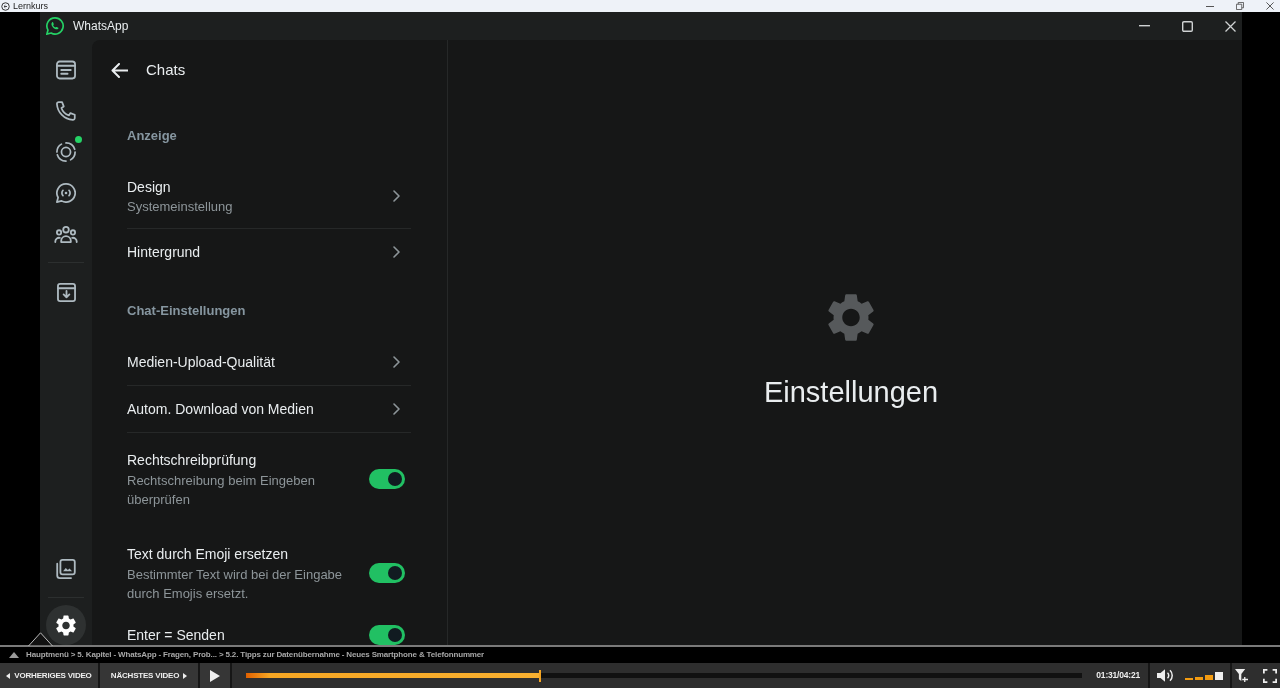  What do you see at coordinates (851, 392) in the screenshot?
I see `placeholder-title: Einstellungen` at bounding box center [851, 392].